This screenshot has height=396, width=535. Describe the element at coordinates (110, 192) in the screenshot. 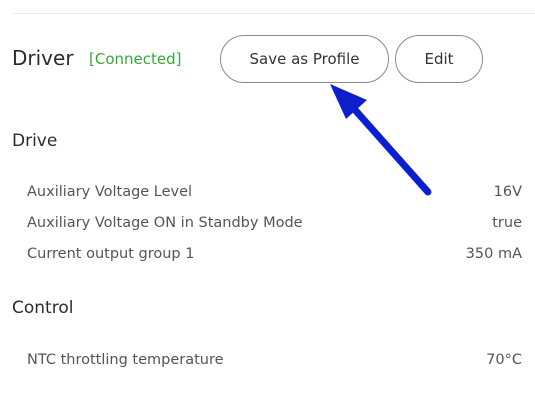

I see `row-label: Auxiliary Voltage Level` at that location.